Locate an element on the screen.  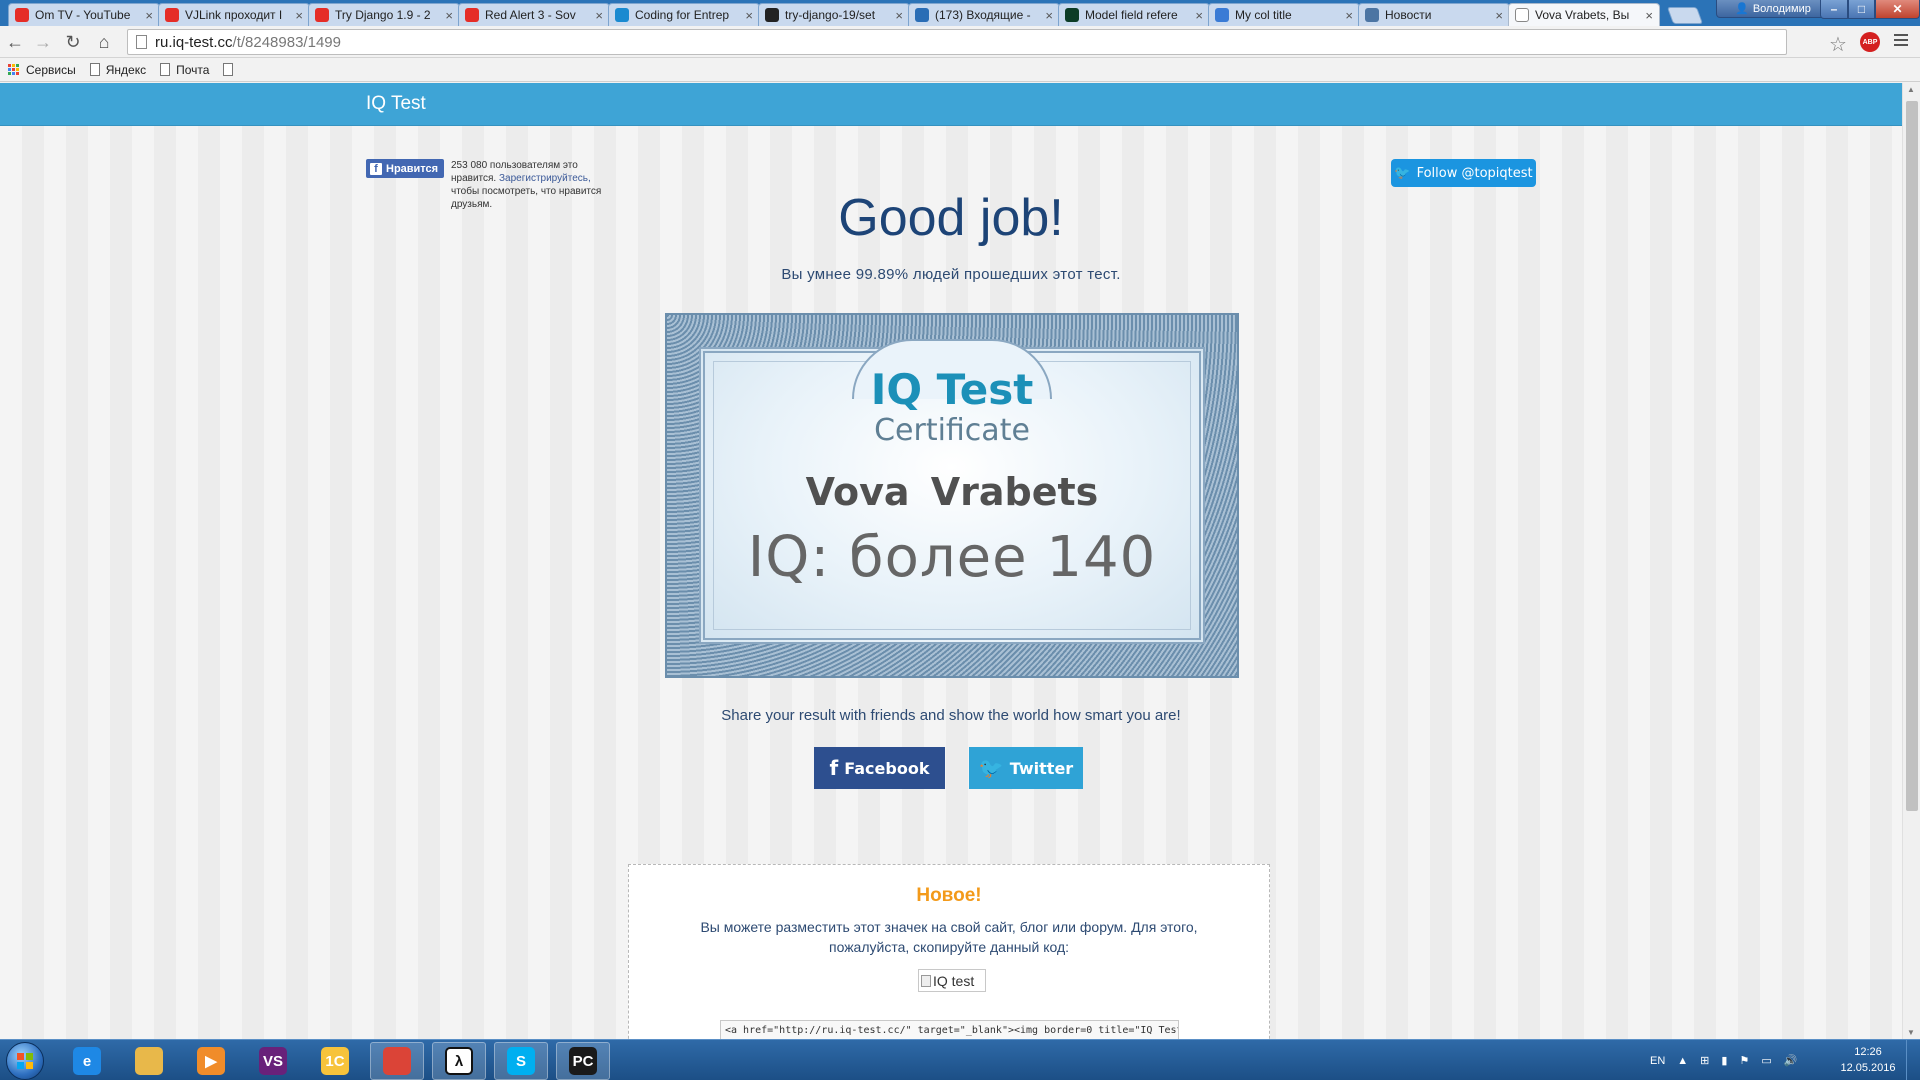
browser-tab: VJLink проходит I × is located at coordinates (234, 14).